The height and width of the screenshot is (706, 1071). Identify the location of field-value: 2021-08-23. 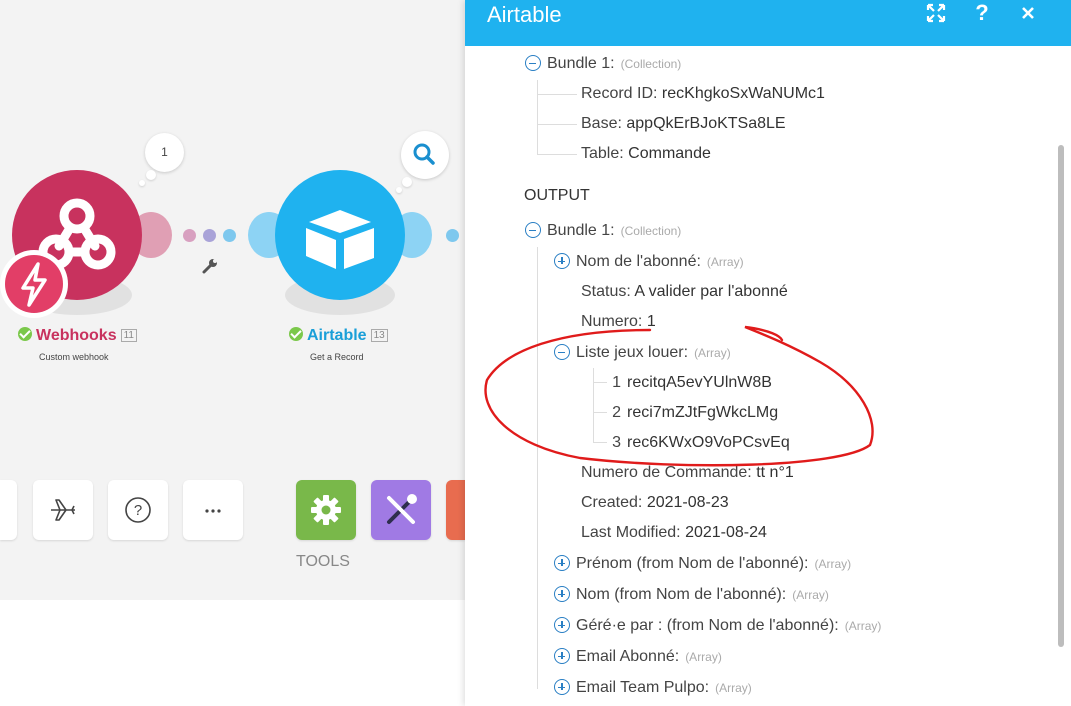
(687, 502).